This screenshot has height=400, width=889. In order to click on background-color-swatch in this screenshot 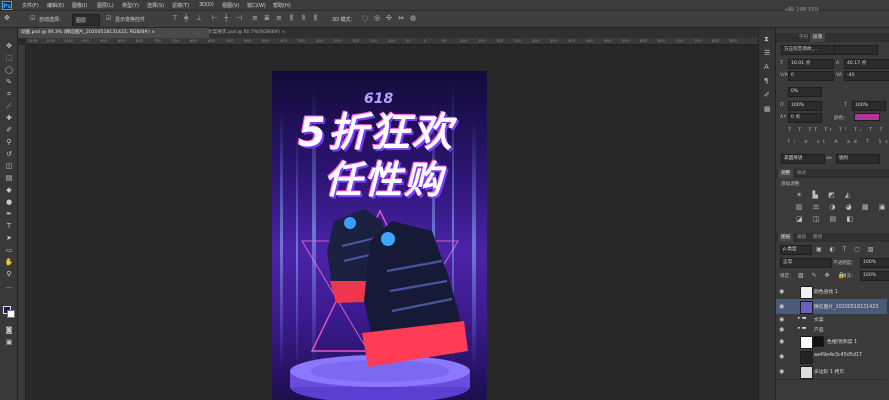, I will do `click(11, 314)`.